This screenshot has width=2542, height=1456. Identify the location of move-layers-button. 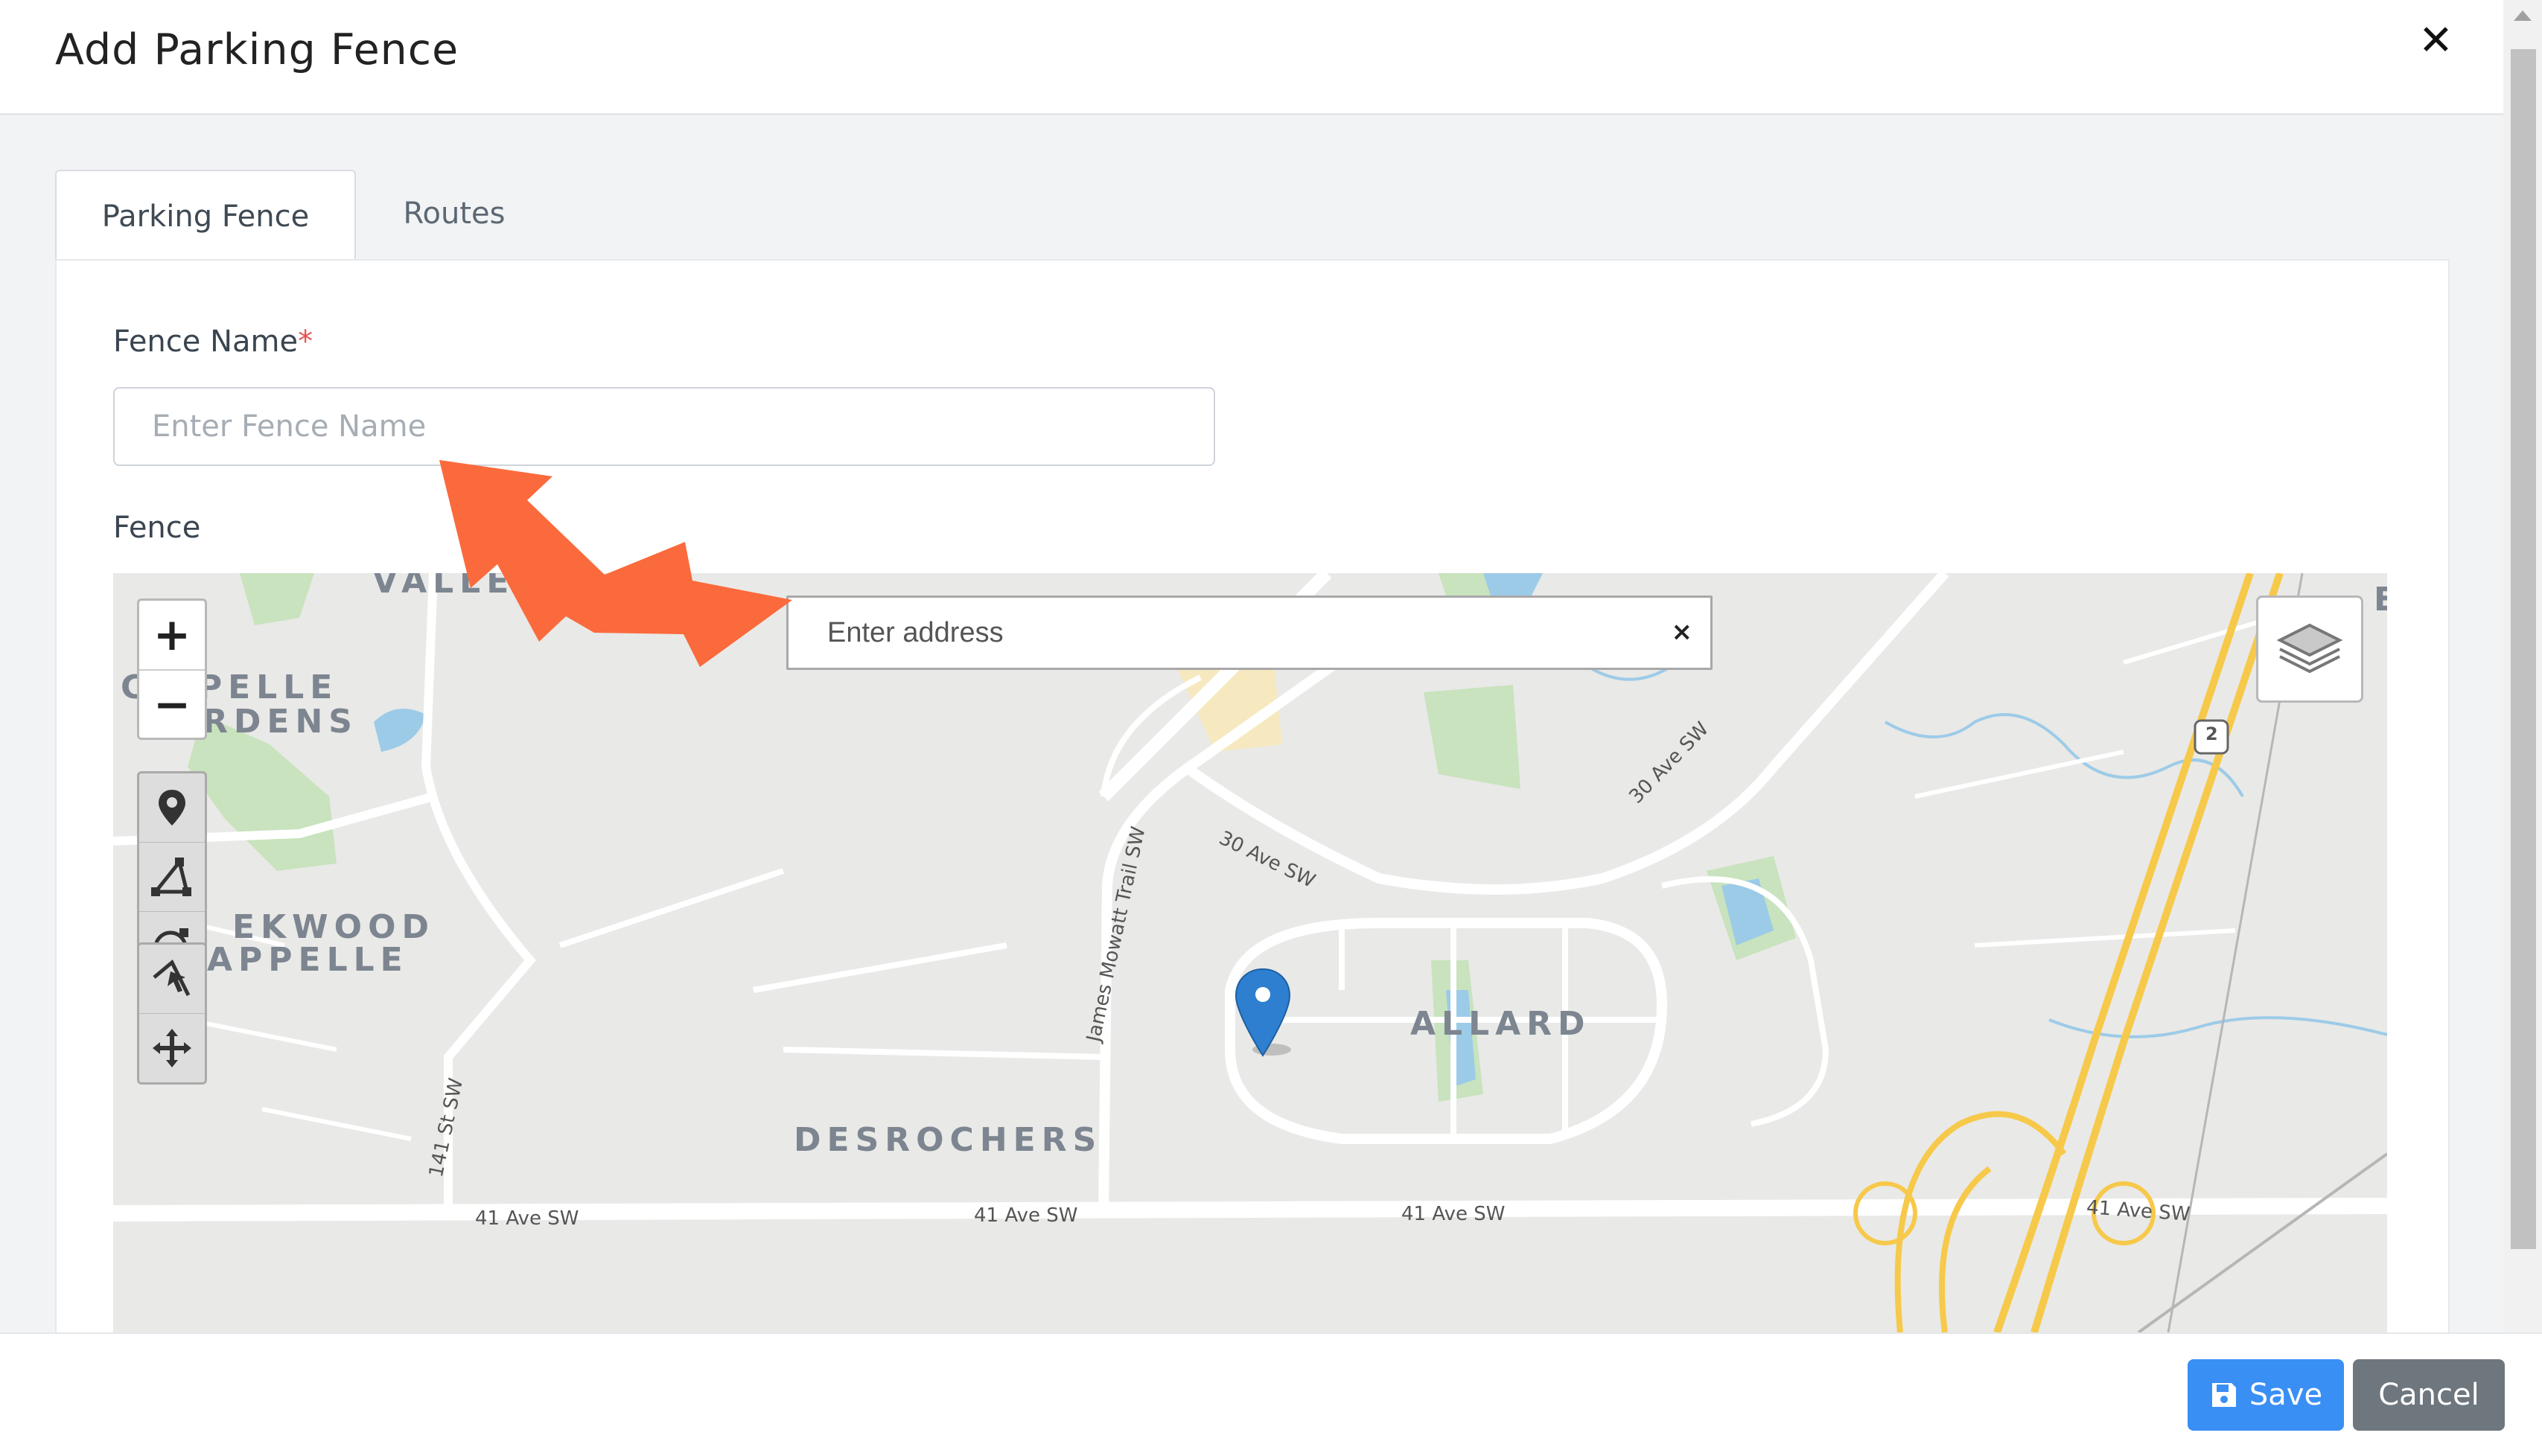
(172, 1048).